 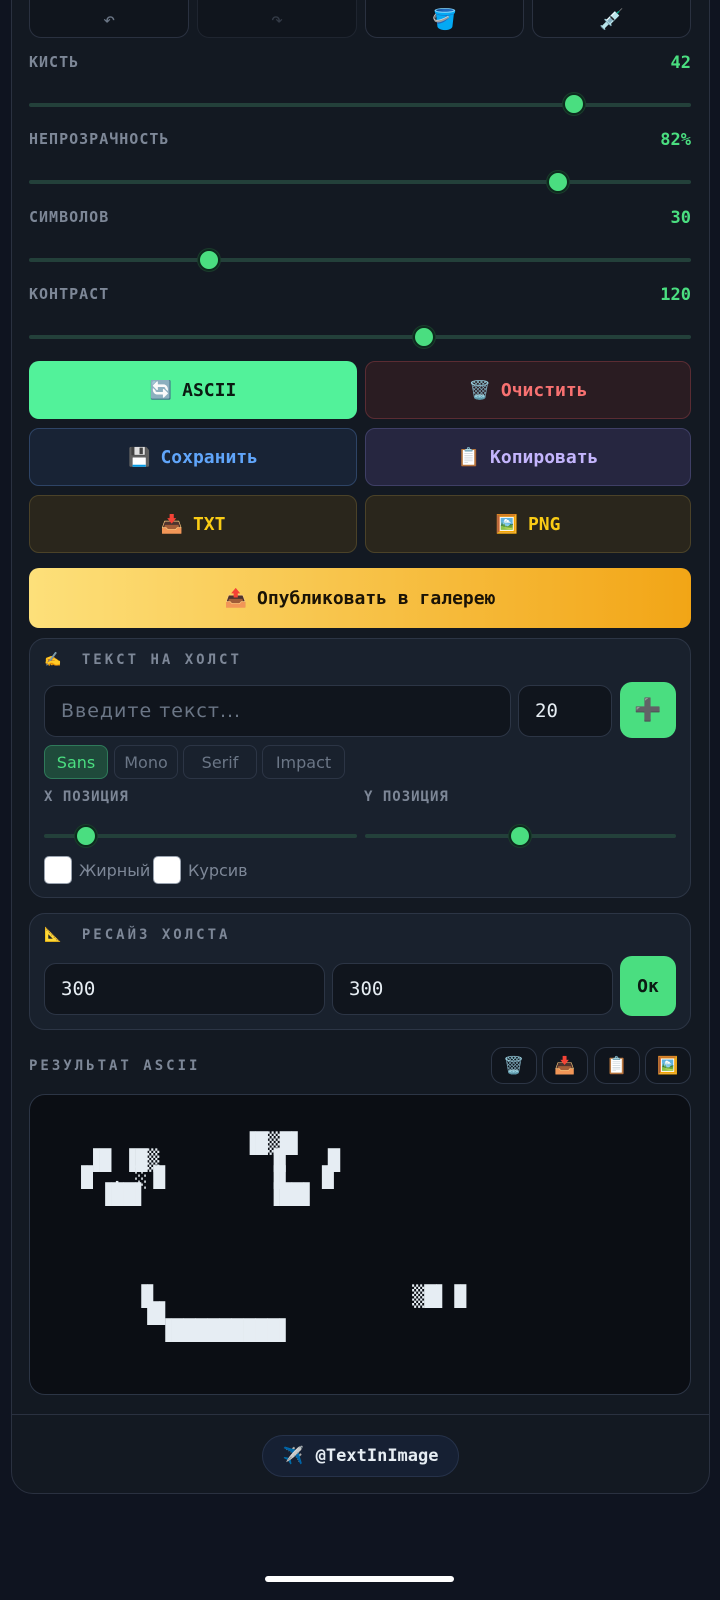 I want to click on chars-value: 30, so click(x=680, y=218).